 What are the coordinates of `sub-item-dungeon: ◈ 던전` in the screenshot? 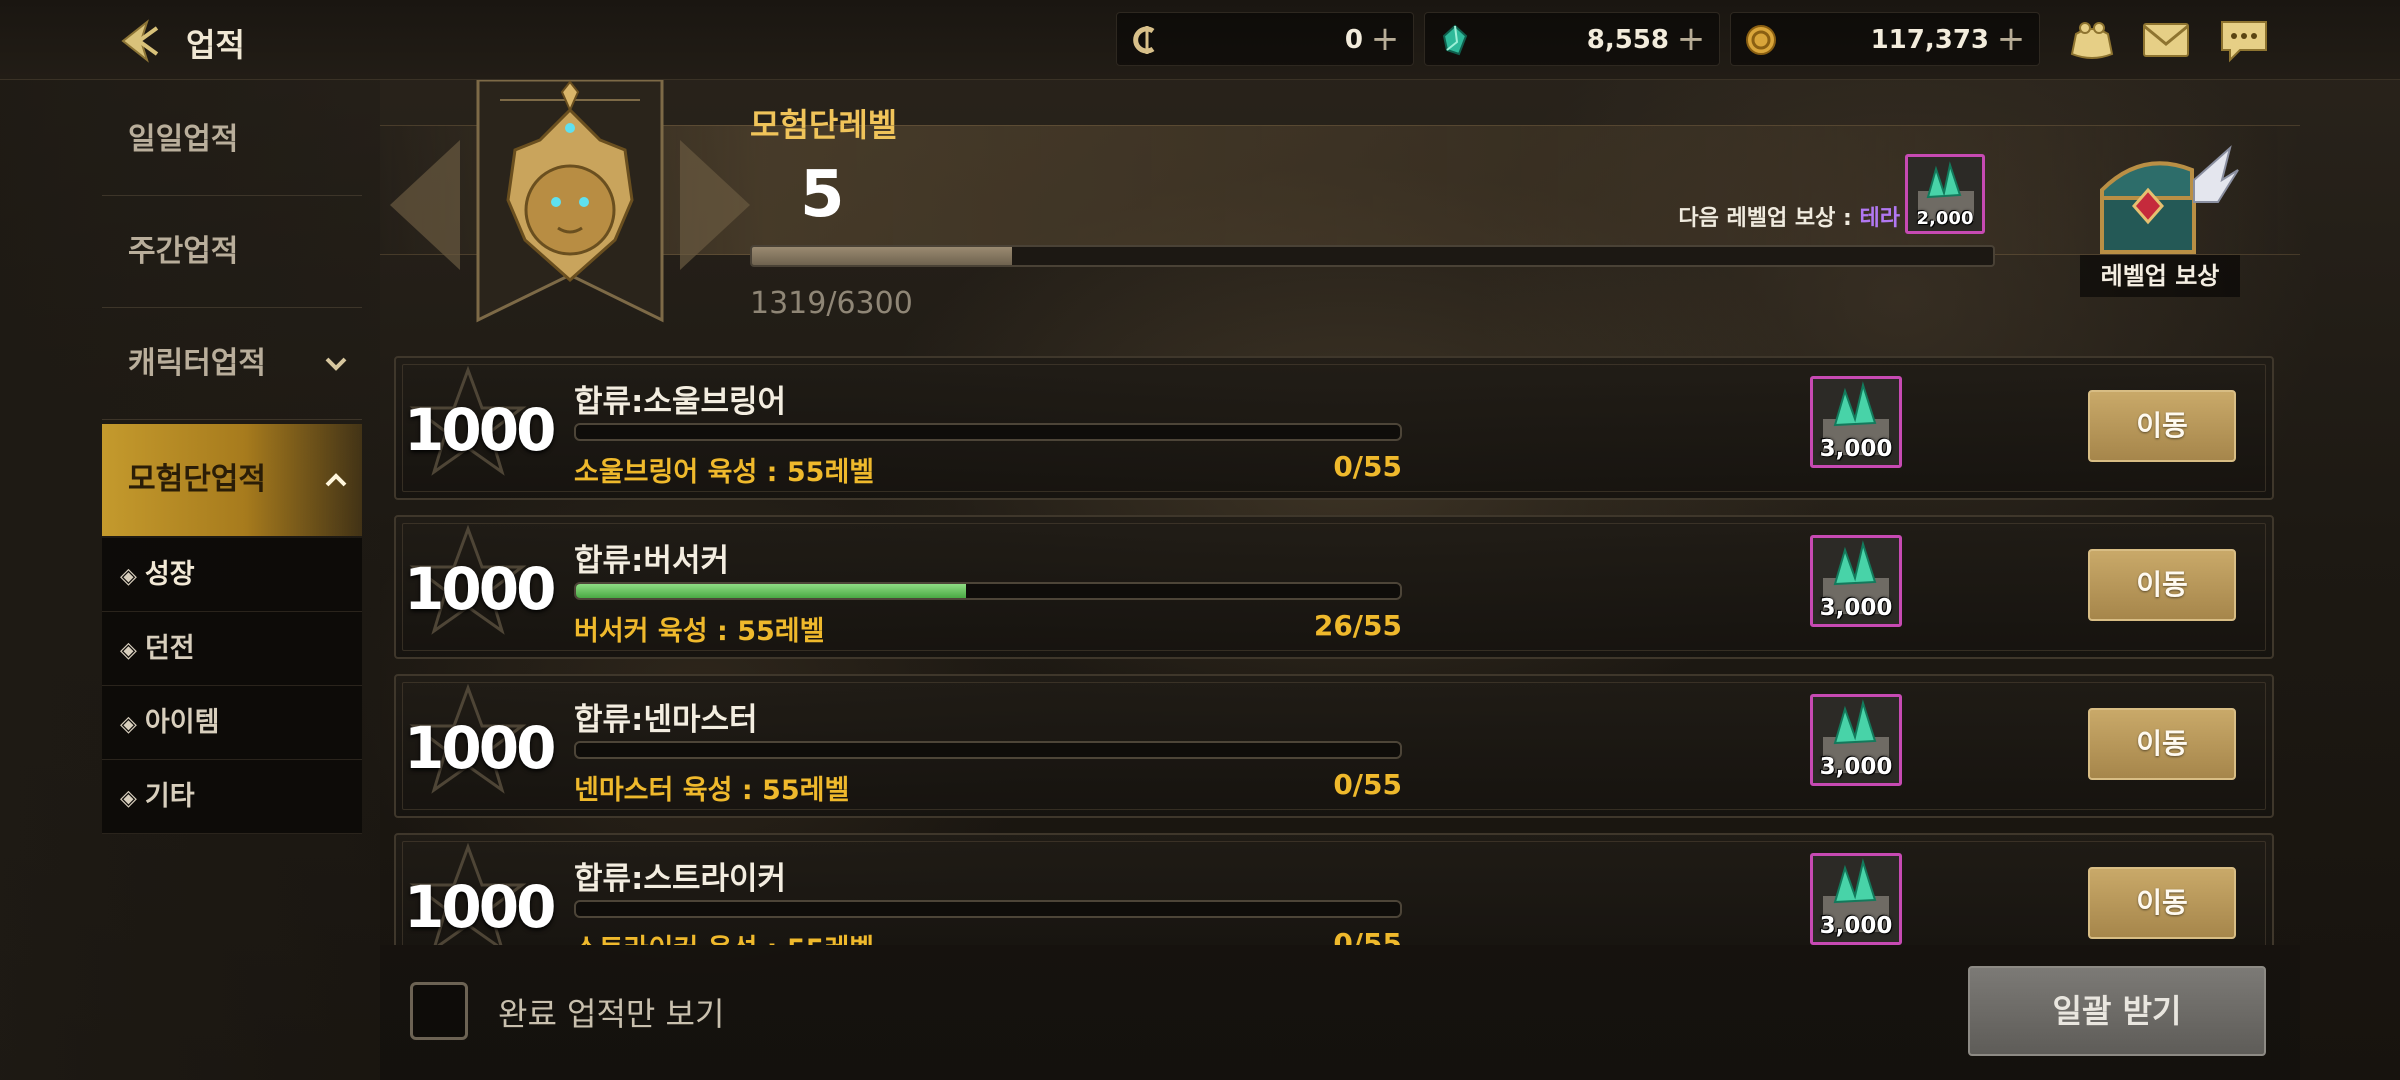 It's located at (232, 649).